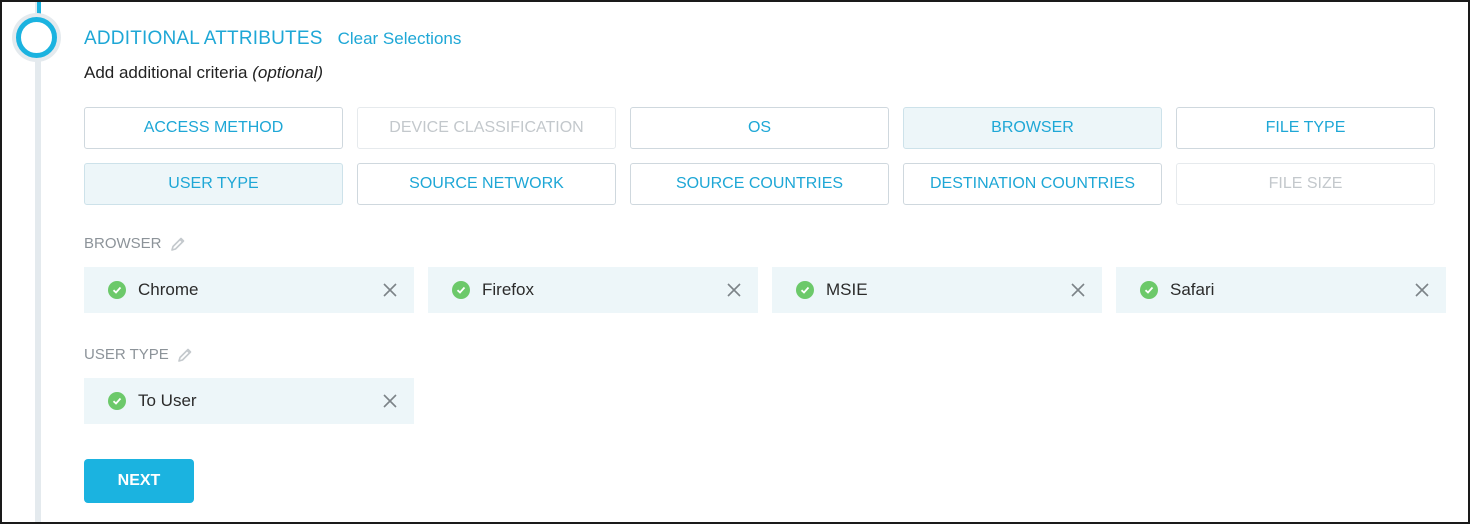  What do you see at coordinates (166, 72) in the screenshot?
I see `subtitle-text: Add additional criteria` at bounding box center [166, 72].